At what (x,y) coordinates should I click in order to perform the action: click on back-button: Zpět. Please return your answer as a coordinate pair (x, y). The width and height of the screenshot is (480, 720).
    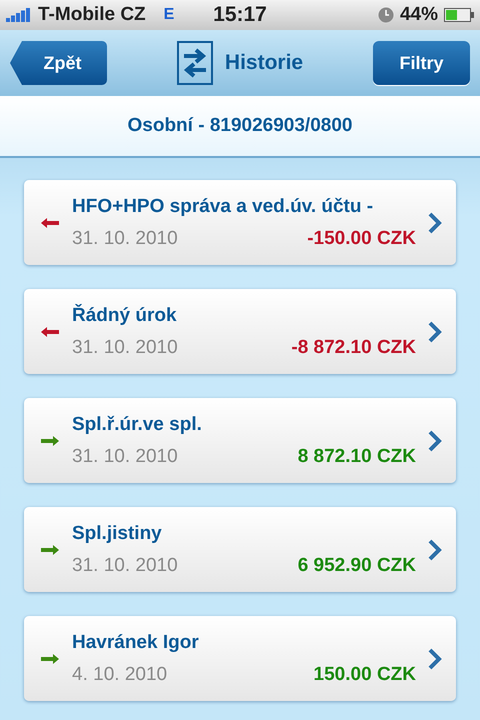
    Looking at the image, I should click on (58, 63).